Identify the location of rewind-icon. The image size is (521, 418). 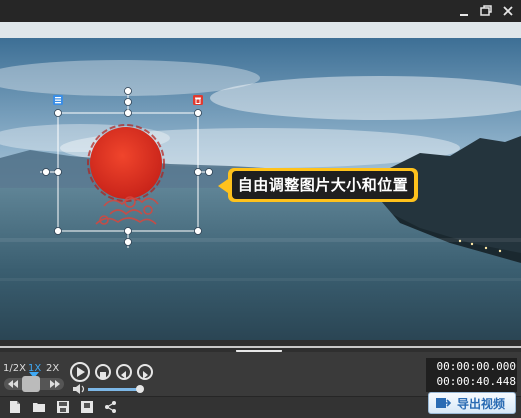
(13, 384).